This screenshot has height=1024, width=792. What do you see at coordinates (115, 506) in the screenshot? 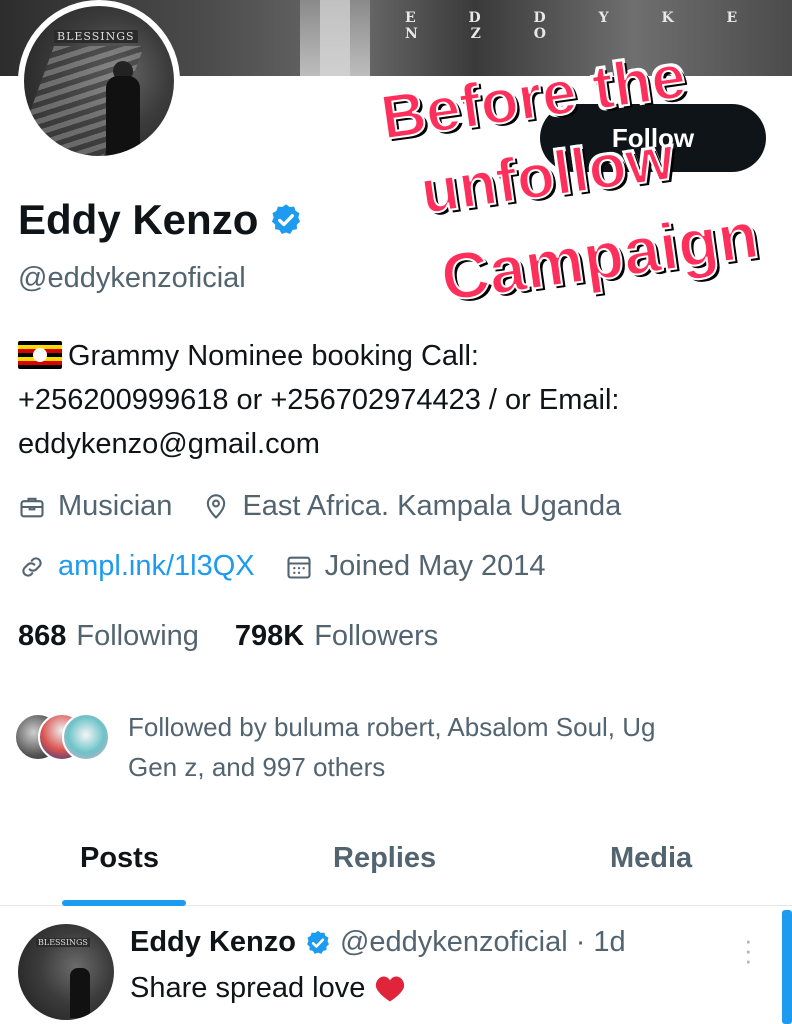
I see `profile-profession: Musician` at bounding box center [115, 506].